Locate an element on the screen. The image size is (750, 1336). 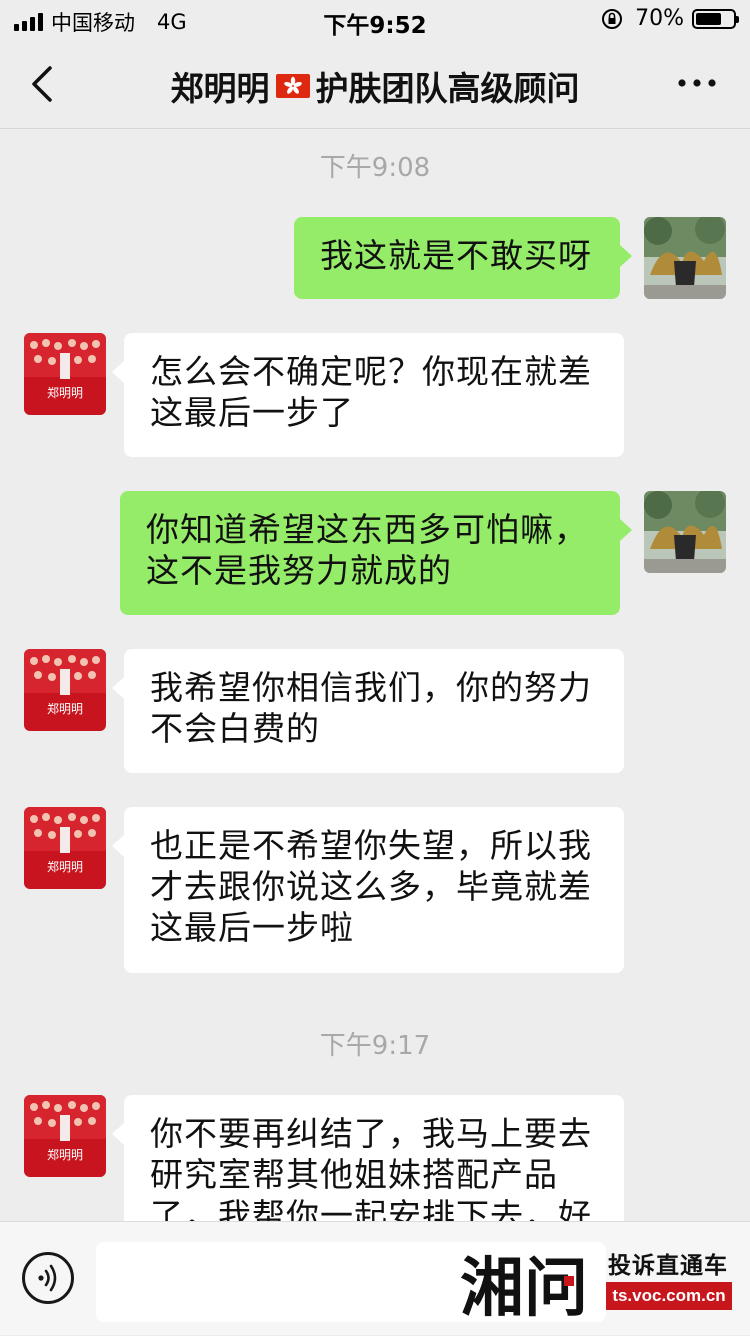
incoming-message: 怎么会不确定呢？你现在就差 这最后一步了 is located at coordinates (368, 395).